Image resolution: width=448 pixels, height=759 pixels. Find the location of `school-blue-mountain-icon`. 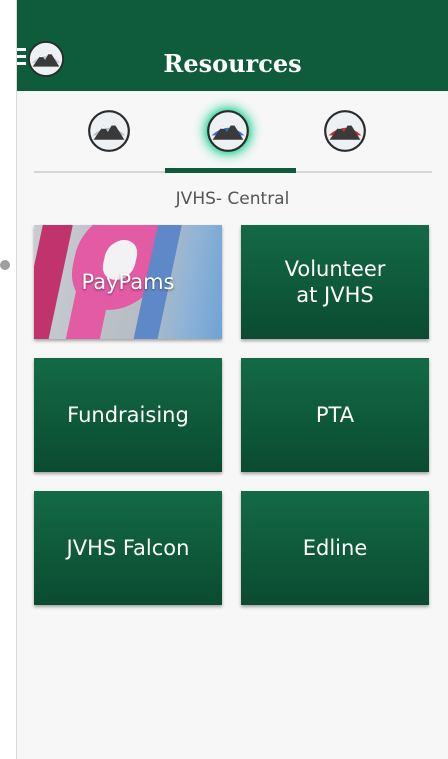

school-blue-mountain-icon is located at coordinates (228, 133).